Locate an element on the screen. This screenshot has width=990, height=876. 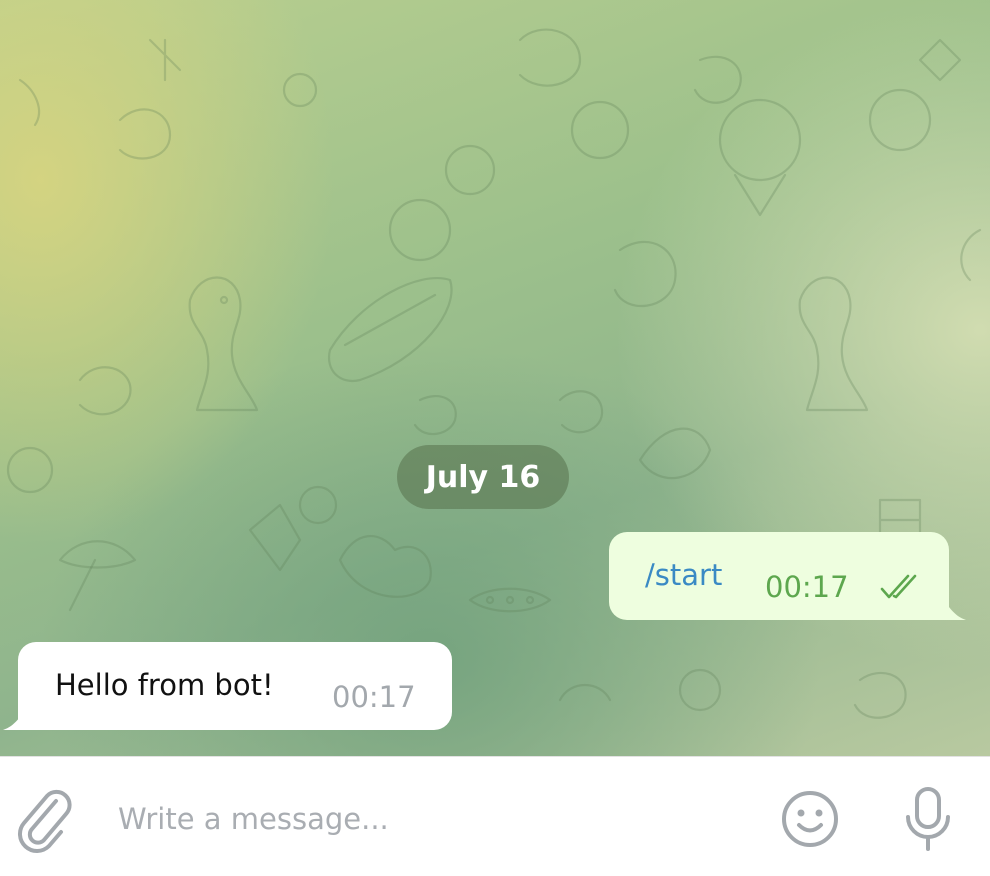
outgoing-bubble-tail is located at coordinates (953, 607).